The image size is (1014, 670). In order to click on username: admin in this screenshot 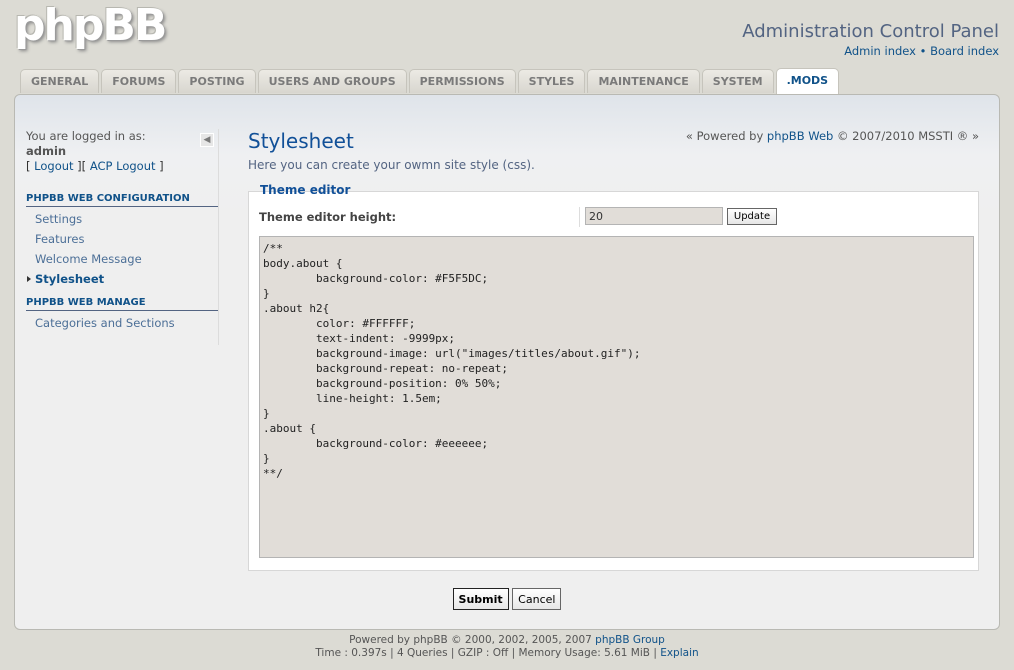, I will do `click(46, 151)`.